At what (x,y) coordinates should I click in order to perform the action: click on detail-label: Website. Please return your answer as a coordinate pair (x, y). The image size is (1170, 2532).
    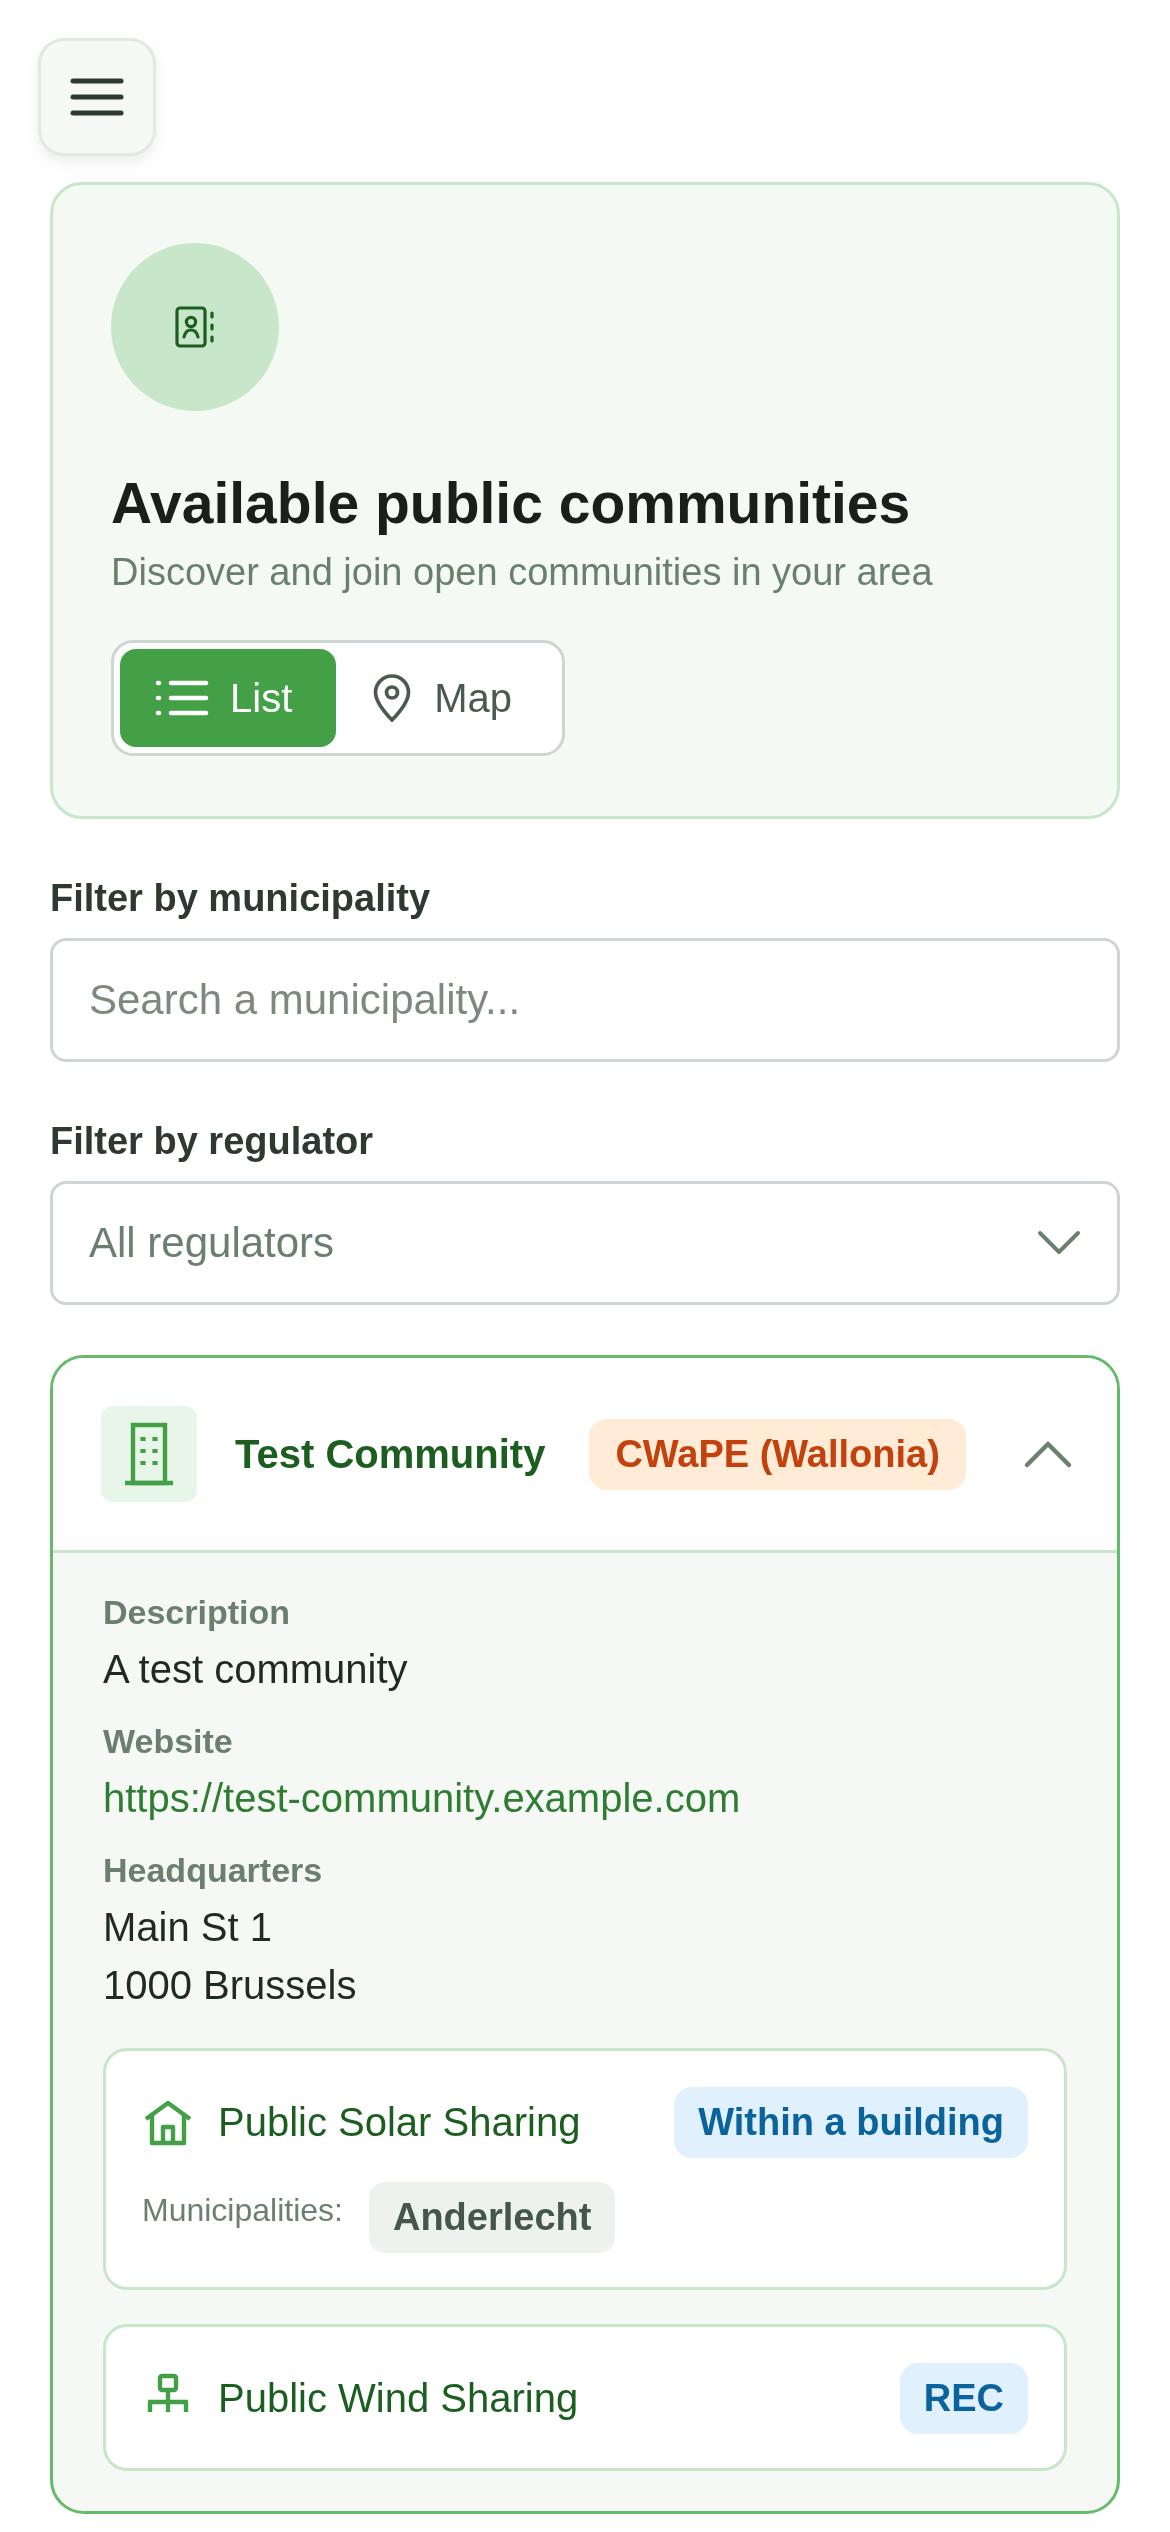
    Looking at the image, I should click on (168, 1742).